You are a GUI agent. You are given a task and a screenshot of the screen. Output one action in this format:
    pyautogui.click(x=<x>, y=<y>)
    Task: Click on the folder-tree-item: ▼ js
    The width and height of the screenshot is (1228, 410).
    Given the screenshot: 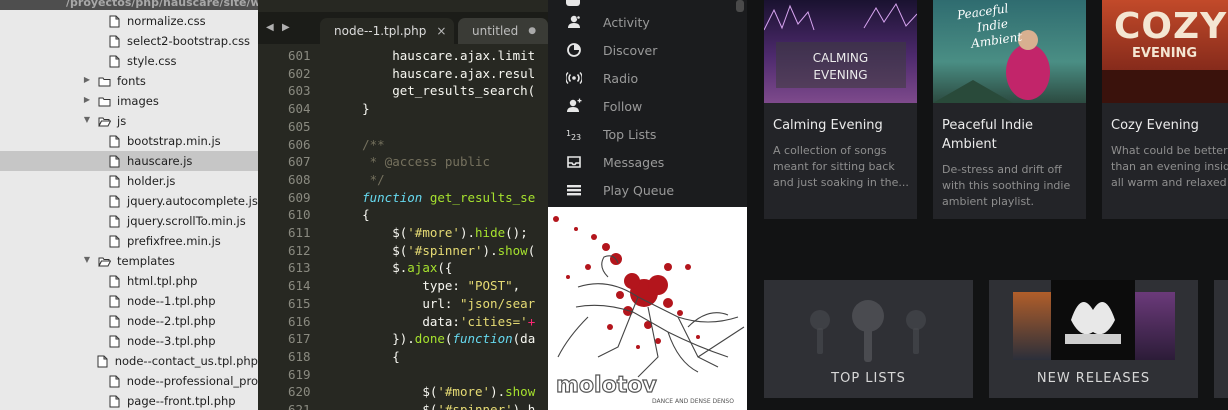 What is the action you would take?
    pyautogui.click(x=129, y=121)
    